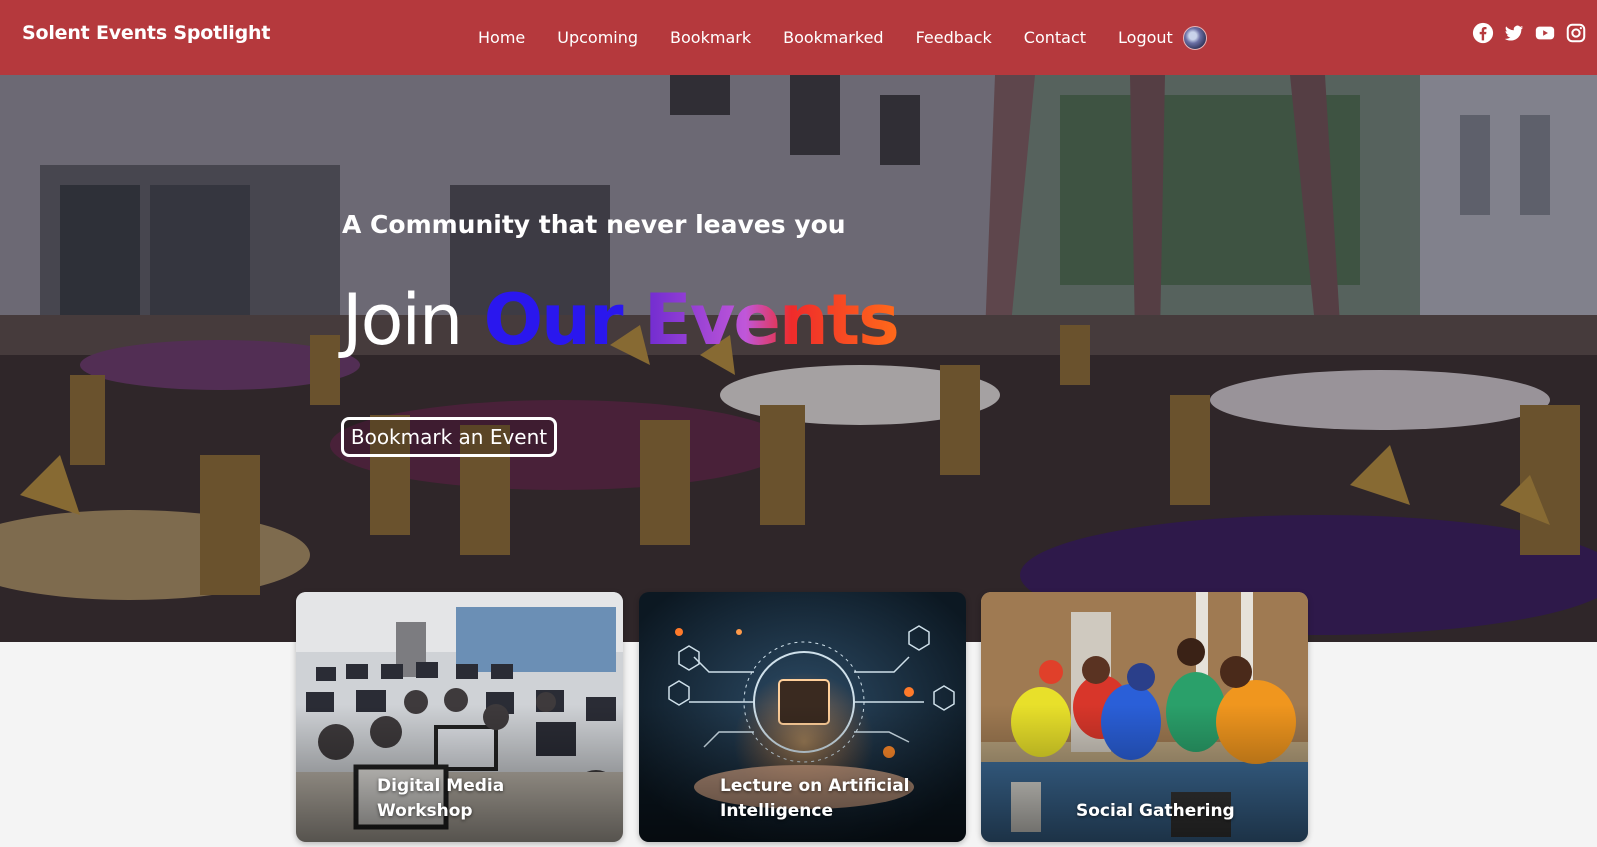 This screenshot has width=1597, height=847. I want to click on headline-join: Join, so click(402, 320).